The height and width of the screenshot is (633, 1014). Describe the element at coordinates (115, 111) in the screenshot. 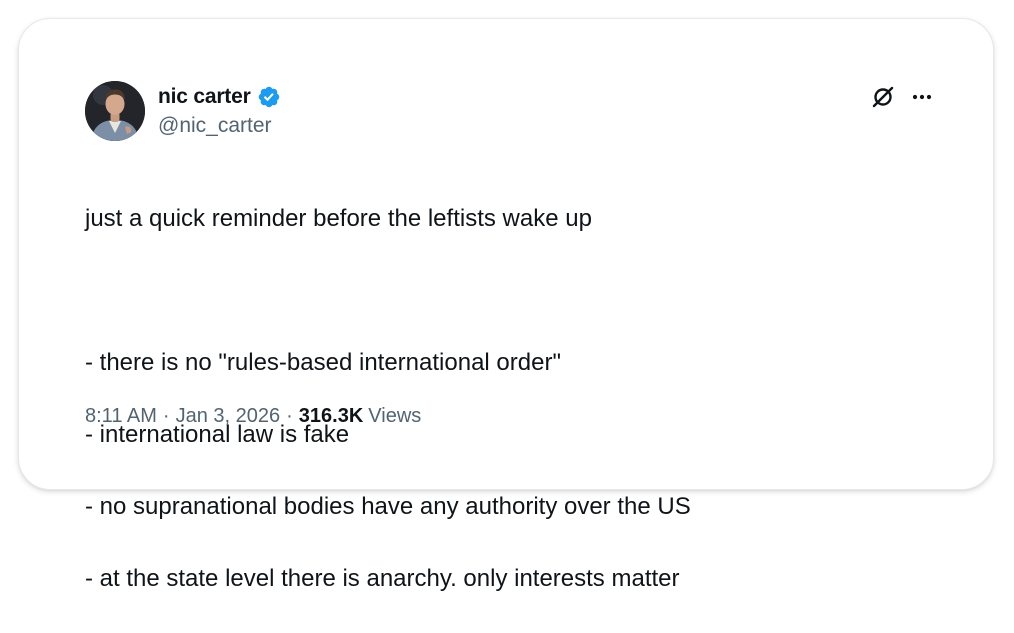

I see `avatar` at that location.